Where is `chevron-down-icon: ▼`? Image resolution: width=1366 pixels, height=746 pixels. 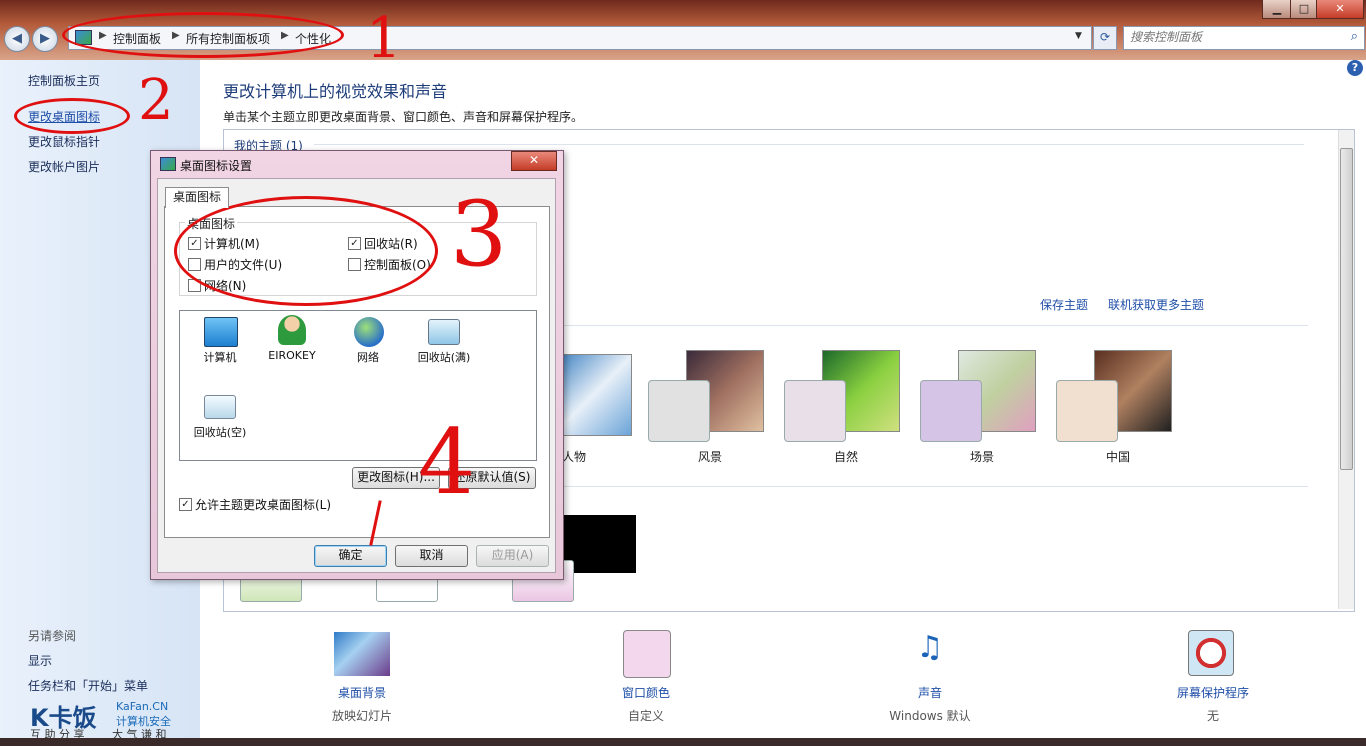 chevron-down-icon: ▼ is located at coordinates (1078, 36).